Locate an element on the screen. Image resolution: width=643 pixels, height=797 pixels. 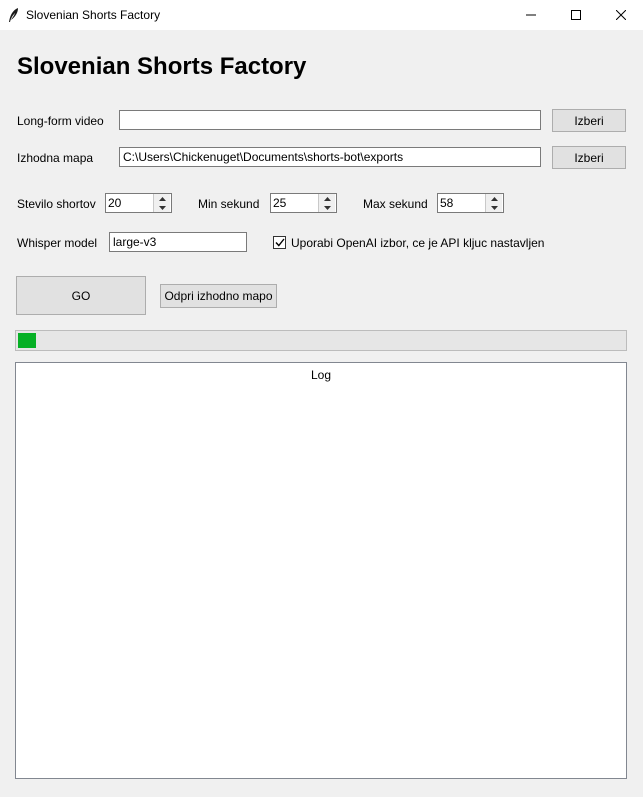
openai-checkbox is located at coordinates (279, 242).